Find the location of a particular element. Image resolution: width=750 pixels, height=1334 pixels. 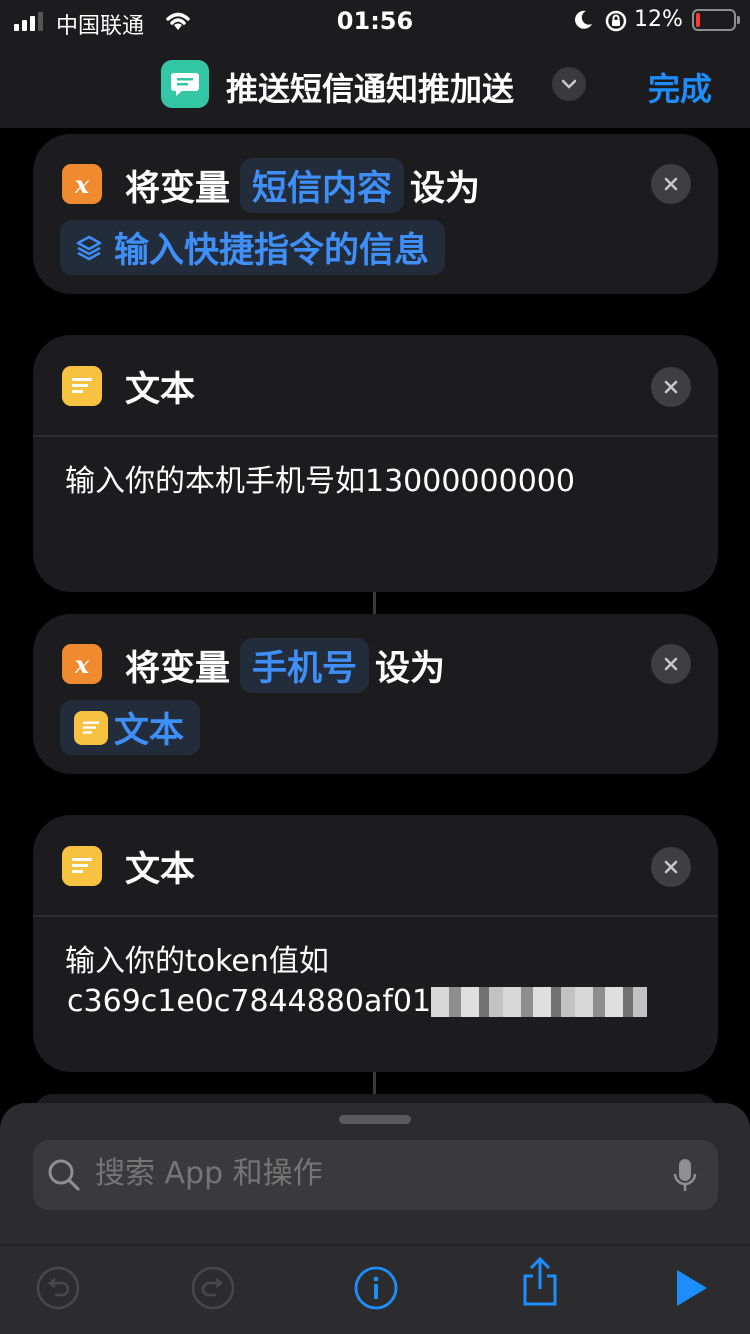

text-line: 输入你的token值如 is located at coordinates (197, 961).